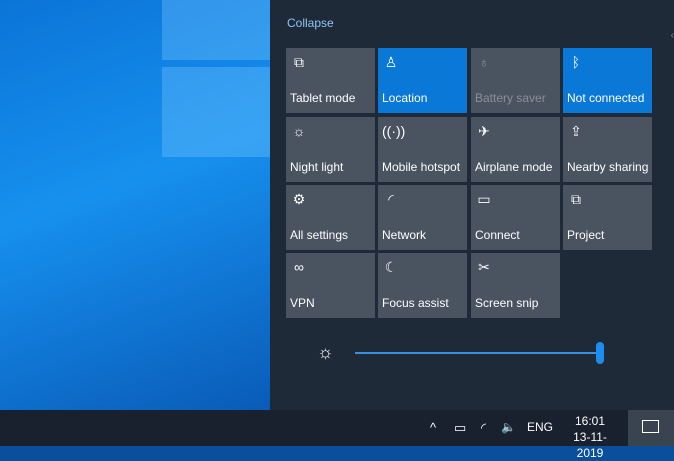 The width and height of the screenshot is (674, 461). Describe the element at coordinates (422, 285) in the screenshot. I see `tile-focus-assist: ☾ Focus assist` at that location.